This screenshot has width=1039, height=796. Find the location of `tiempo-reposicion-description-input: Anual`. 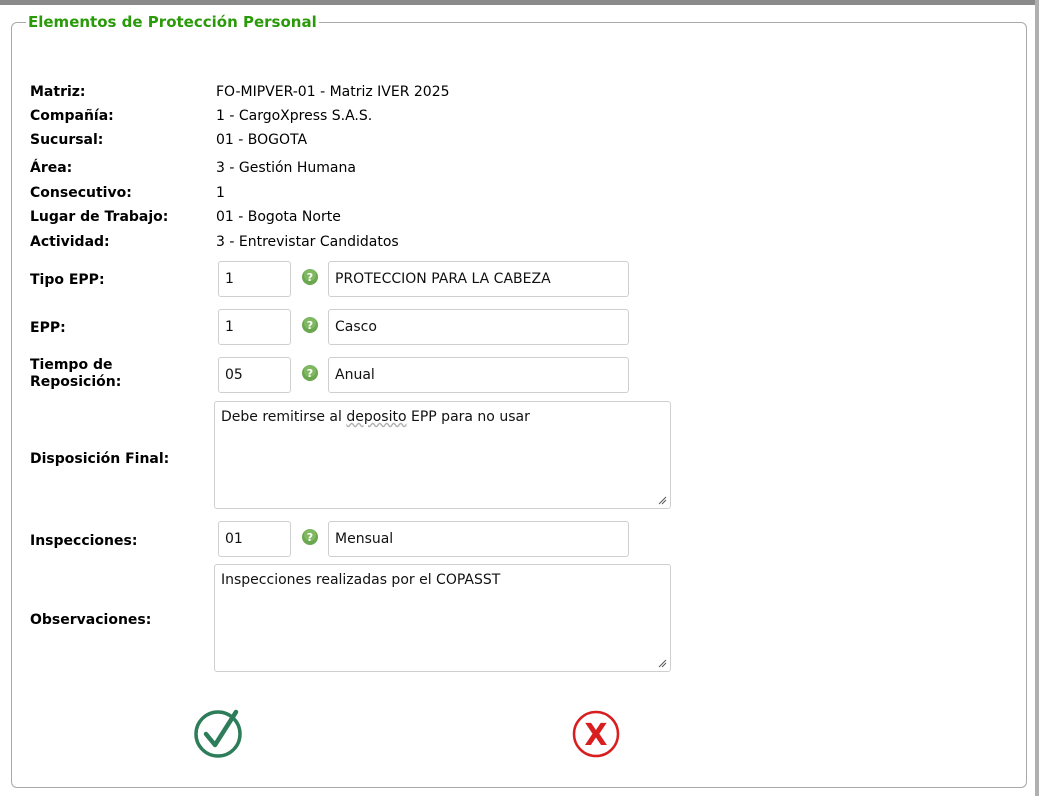

tiempo-reposicion-description-input: Anual is located at coordinates (478, 375).